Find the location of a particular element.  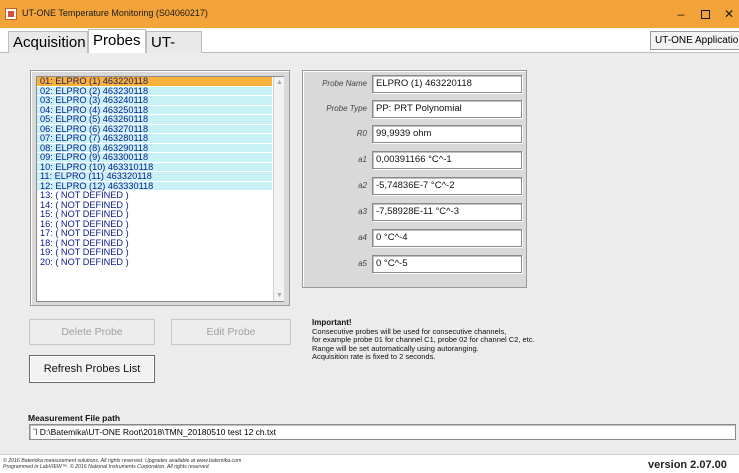

a2-label: a2 is located at coordinates (362, 185).